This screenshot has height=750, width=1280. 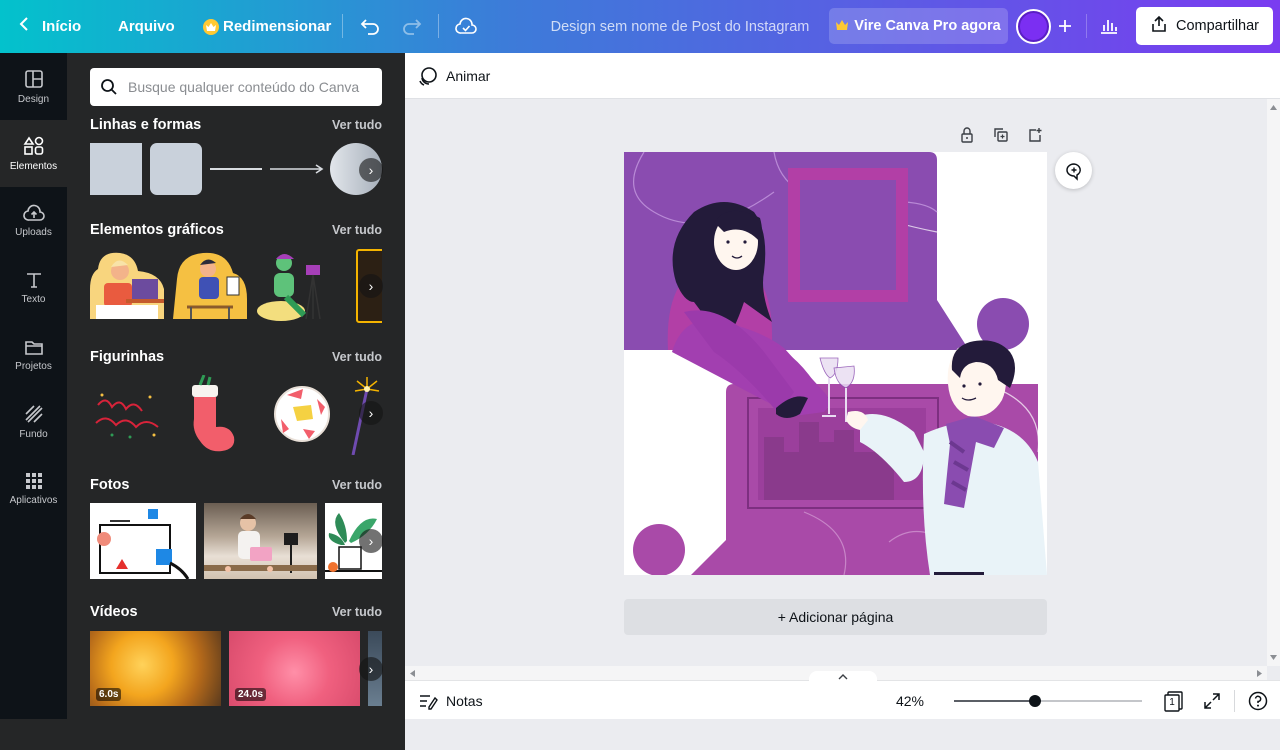 I want to click on rail-label: Design, so click(x=33, y=99).